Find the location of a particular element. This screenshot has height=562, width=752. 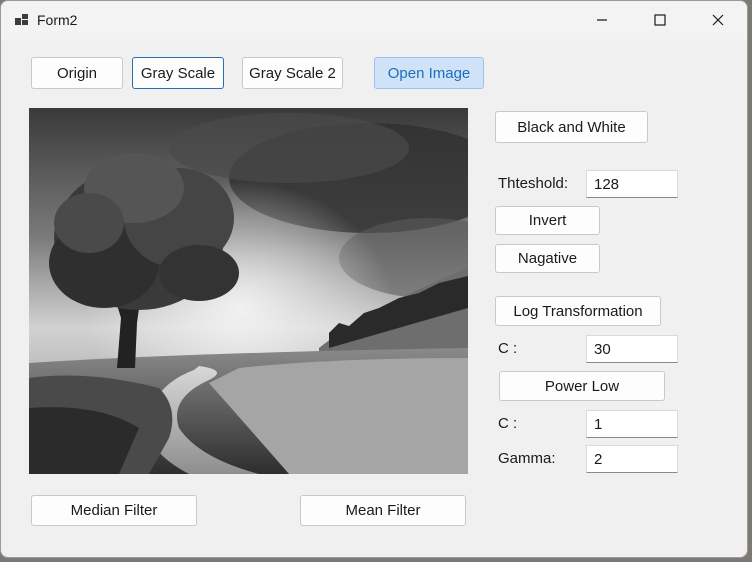

app-form-icon is located at coordinates (21, 19).